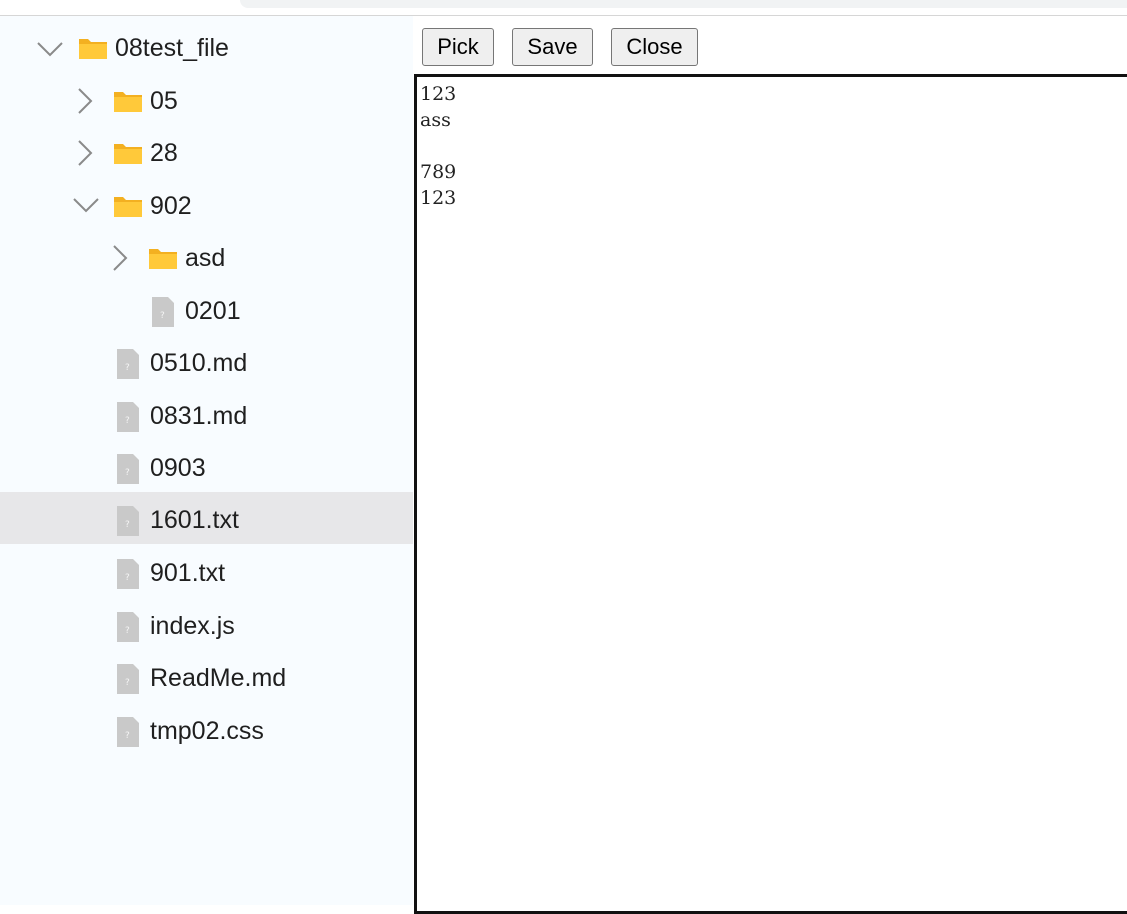  Describe the element at coordinates (206, 206) in the screenshot. I see `tree-row-902: 902` at that location.